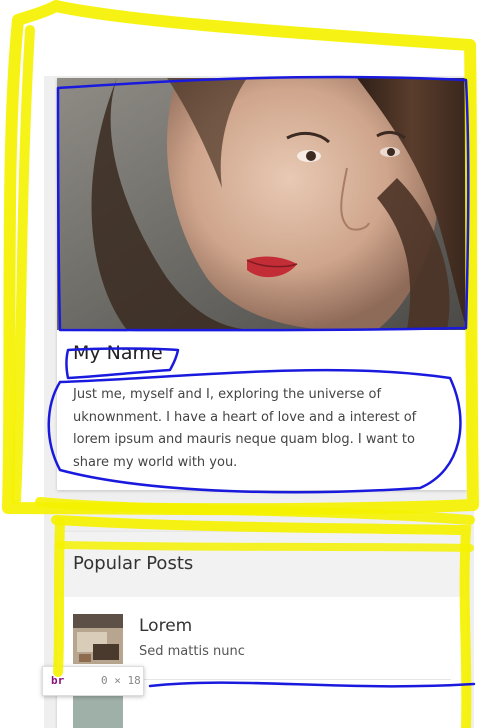 The width and height of the screenshot is (490, 728). What do you see at coordinates (118, 353) in the screenshot?
I see `profile-name: My Name` at bounding box center [118, 353].